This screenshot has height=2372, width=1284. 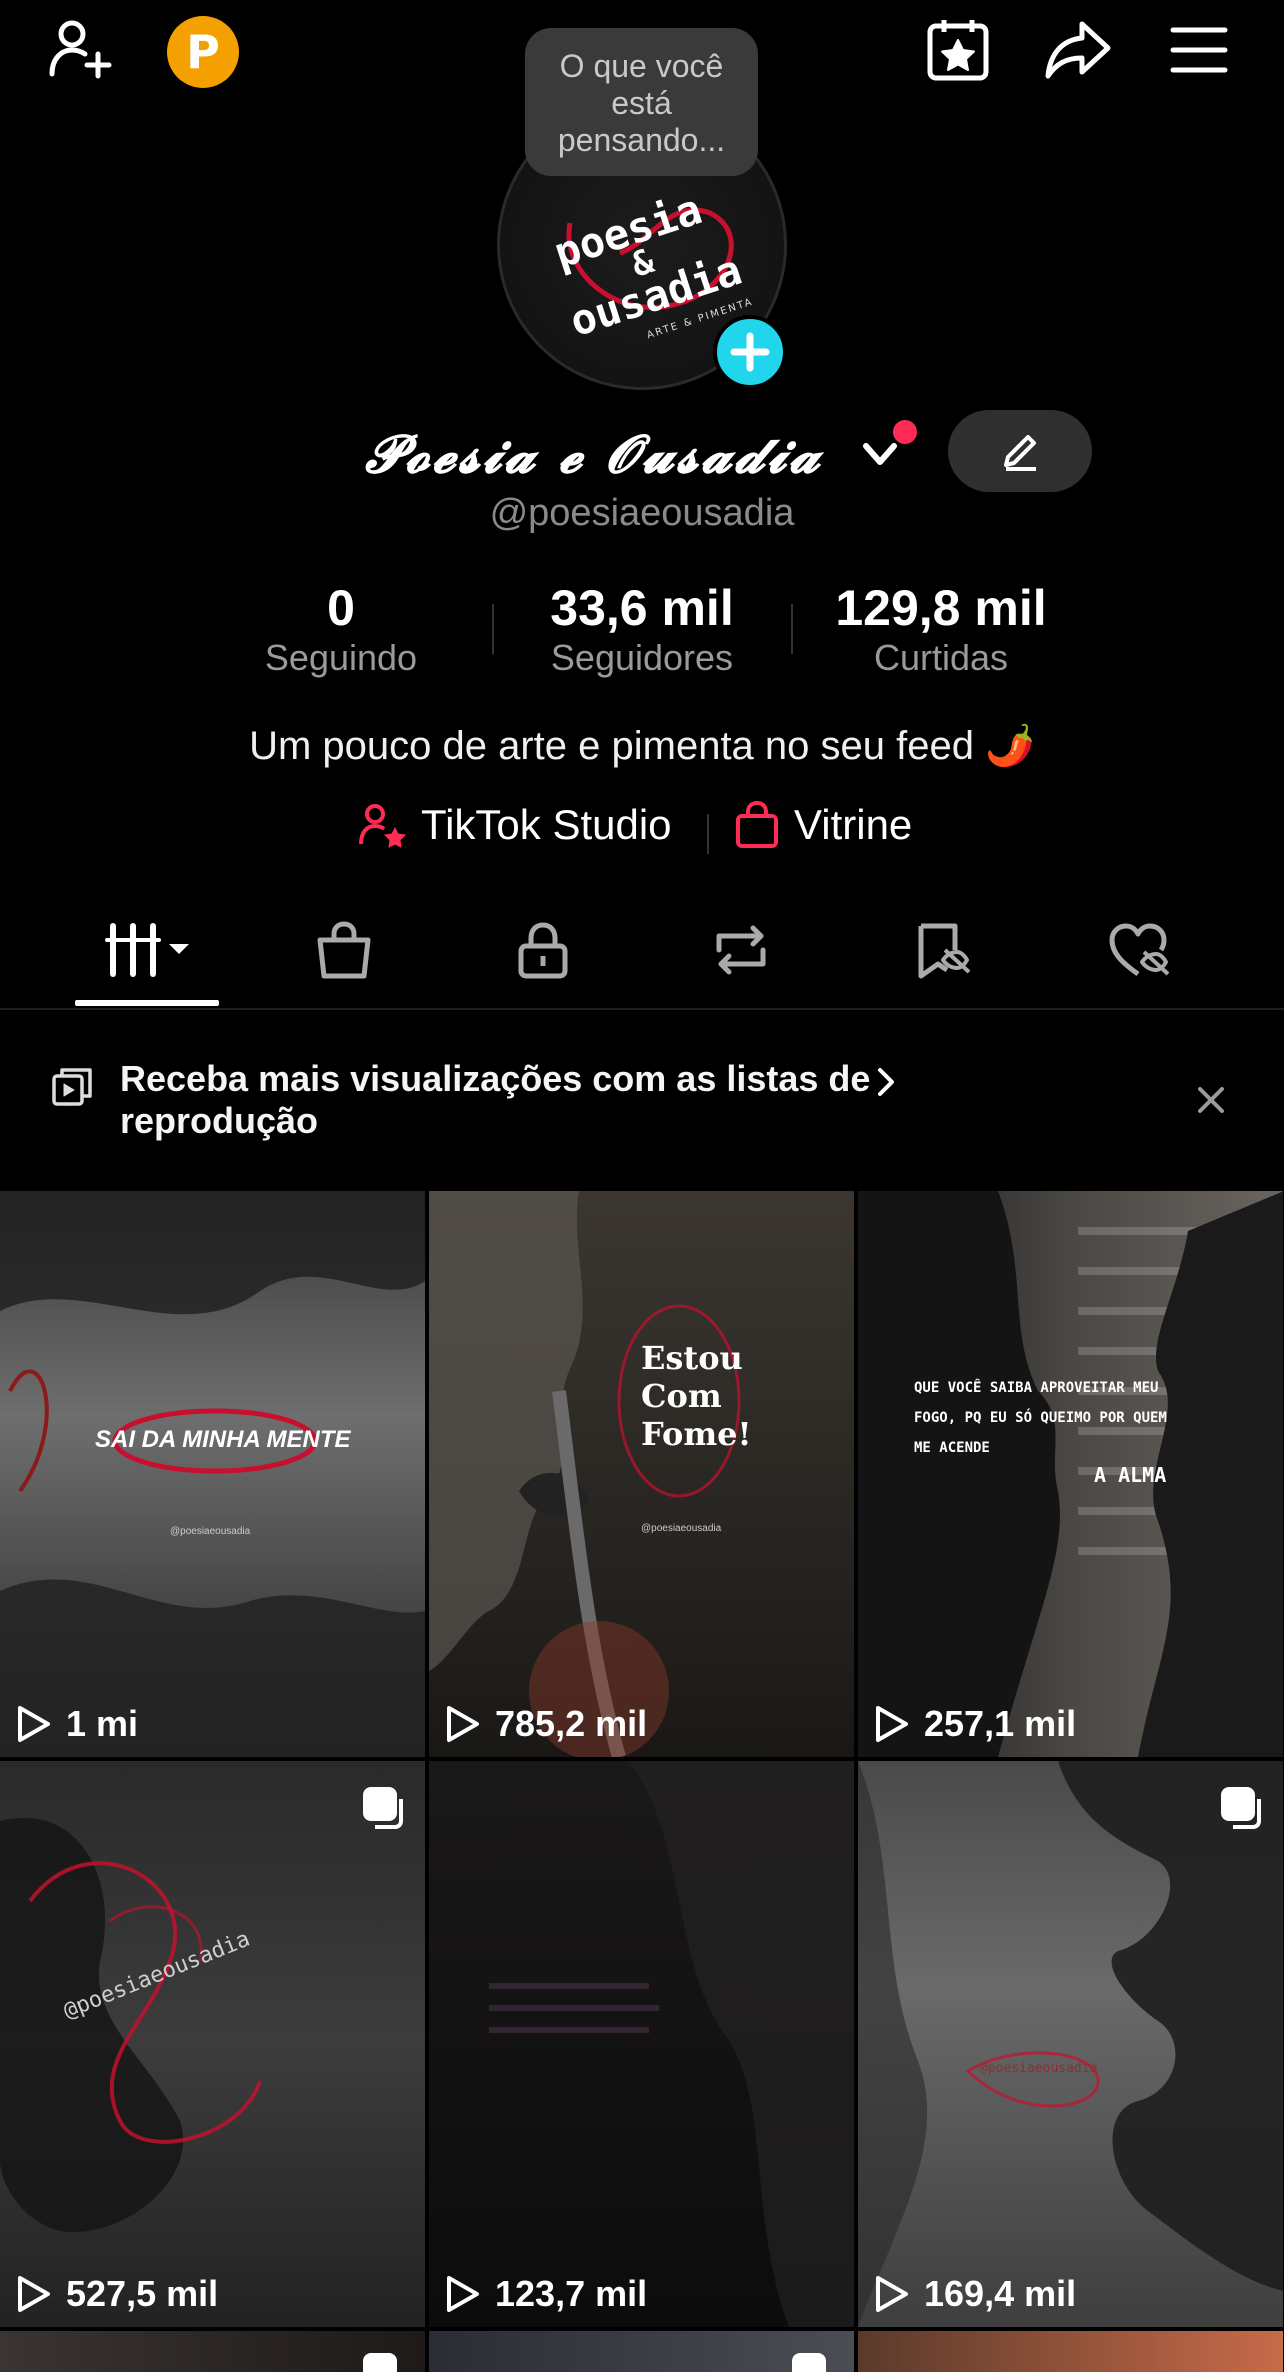 I want to click on video-thumbnail: @poesiaeousadia 169,4 mil, so click(x=1070, y=2044).